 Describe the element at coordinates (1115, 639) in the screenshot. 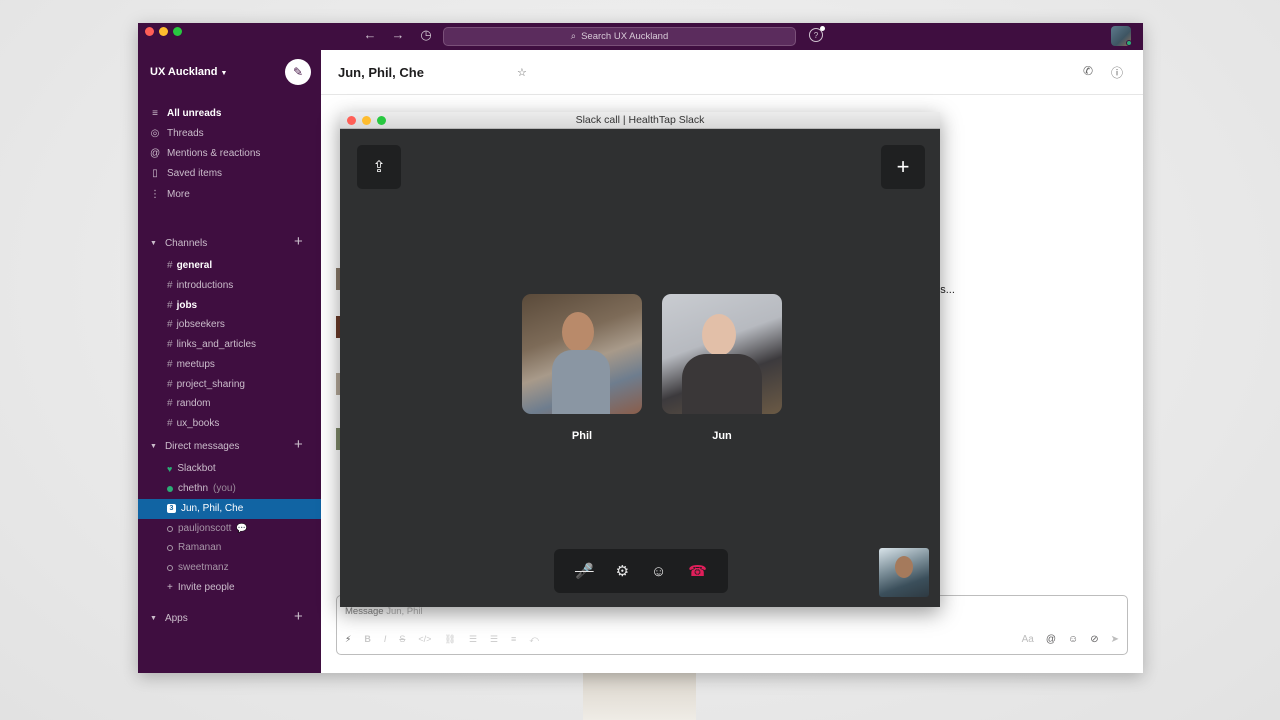

I see `send-icon: ➤` at that location.